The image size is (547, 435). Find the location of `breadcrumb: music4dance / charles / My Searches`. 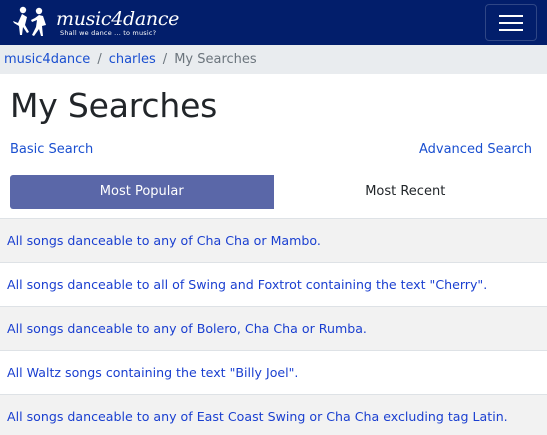

breadcrumb: music4dance / charles / My Searches is located at coordinates (273, 59).